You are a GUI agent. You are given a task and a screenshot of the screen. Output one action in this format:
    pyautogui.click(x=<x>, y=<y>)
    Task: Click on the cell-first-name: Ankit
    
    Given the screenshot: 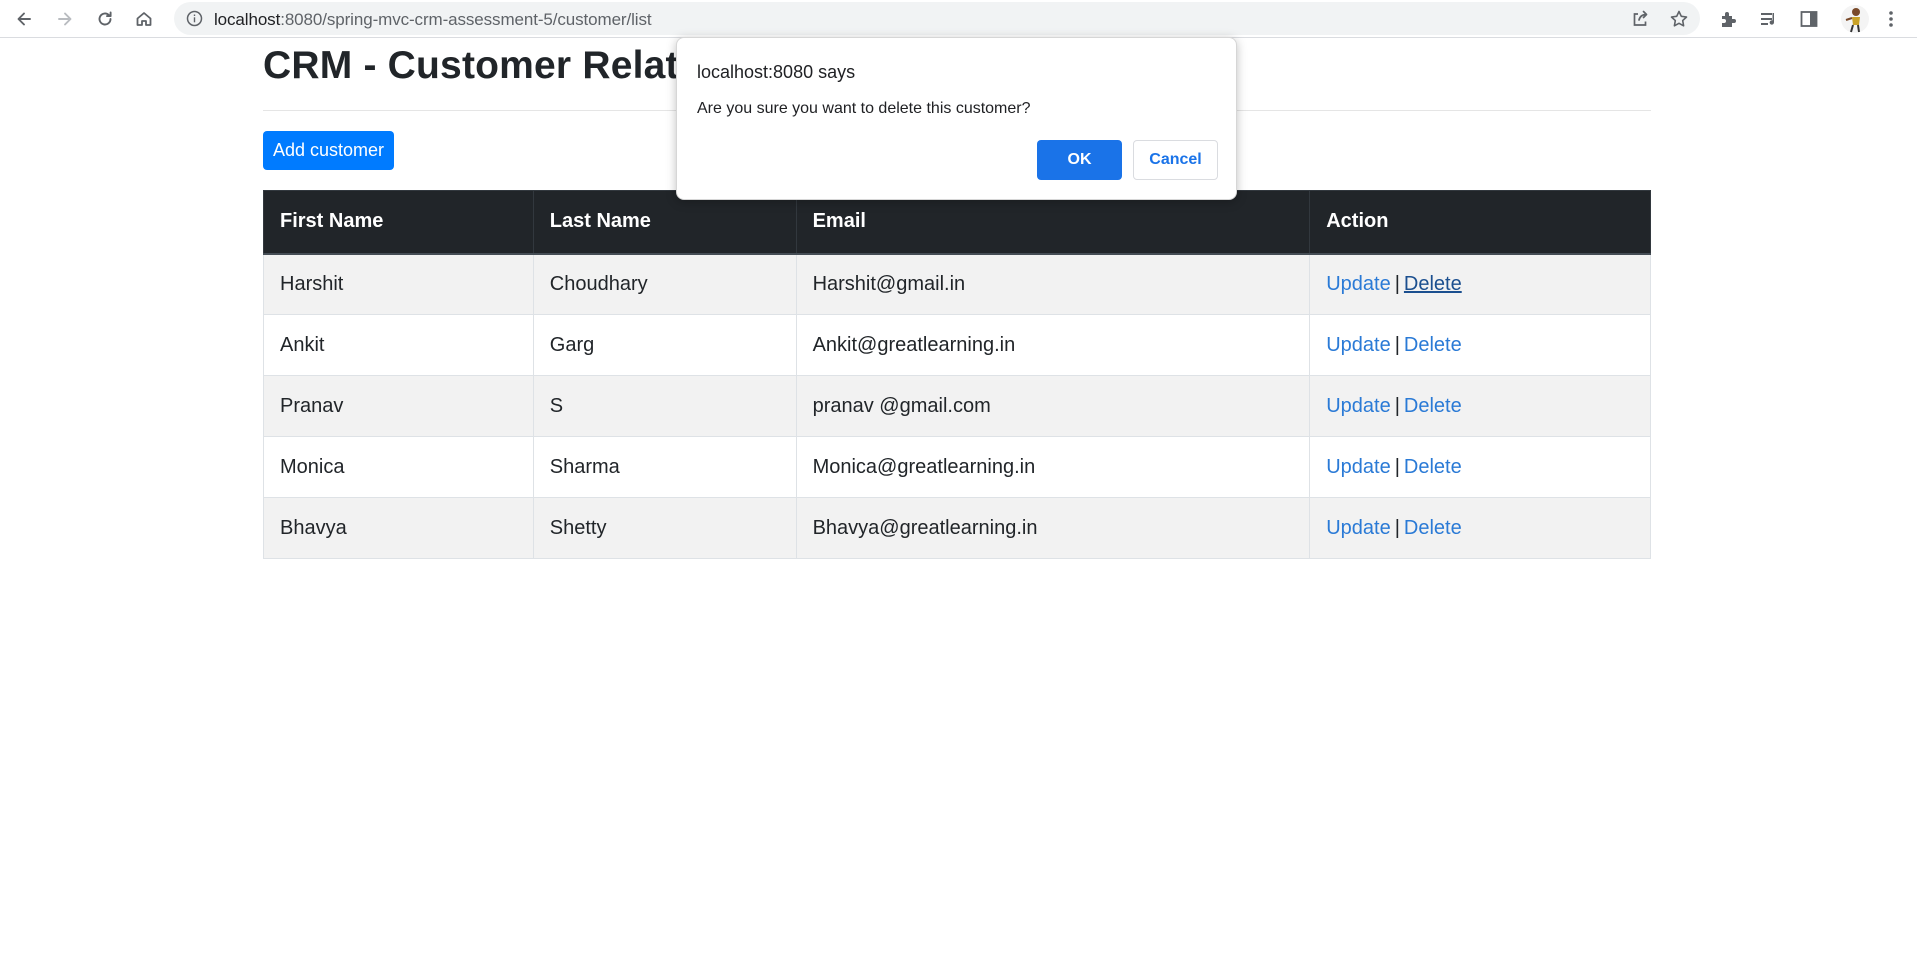 What is the action you would take?
    pyautogui.click(x=398, y=345)
    